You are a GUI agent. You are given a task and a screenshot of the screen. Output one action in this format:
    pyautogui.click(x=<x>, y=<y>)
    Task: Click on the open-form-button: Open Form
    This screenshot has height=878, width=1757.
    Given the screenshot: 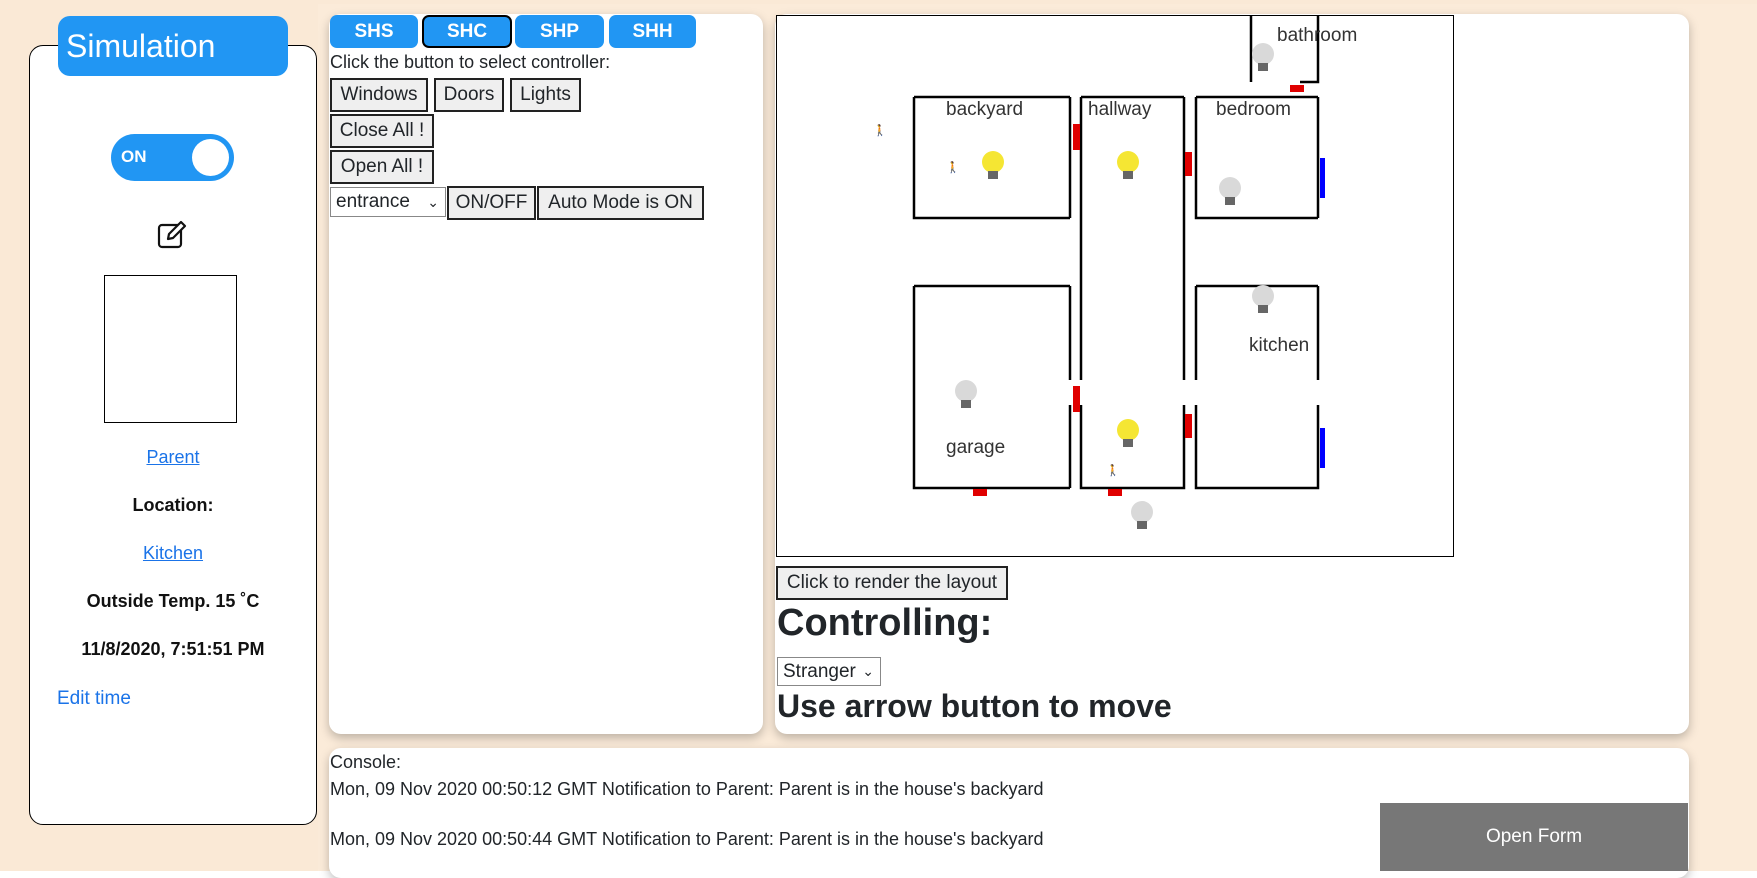 What is the action you would take?
    pyautogui.click(x=1534, y=837)
    